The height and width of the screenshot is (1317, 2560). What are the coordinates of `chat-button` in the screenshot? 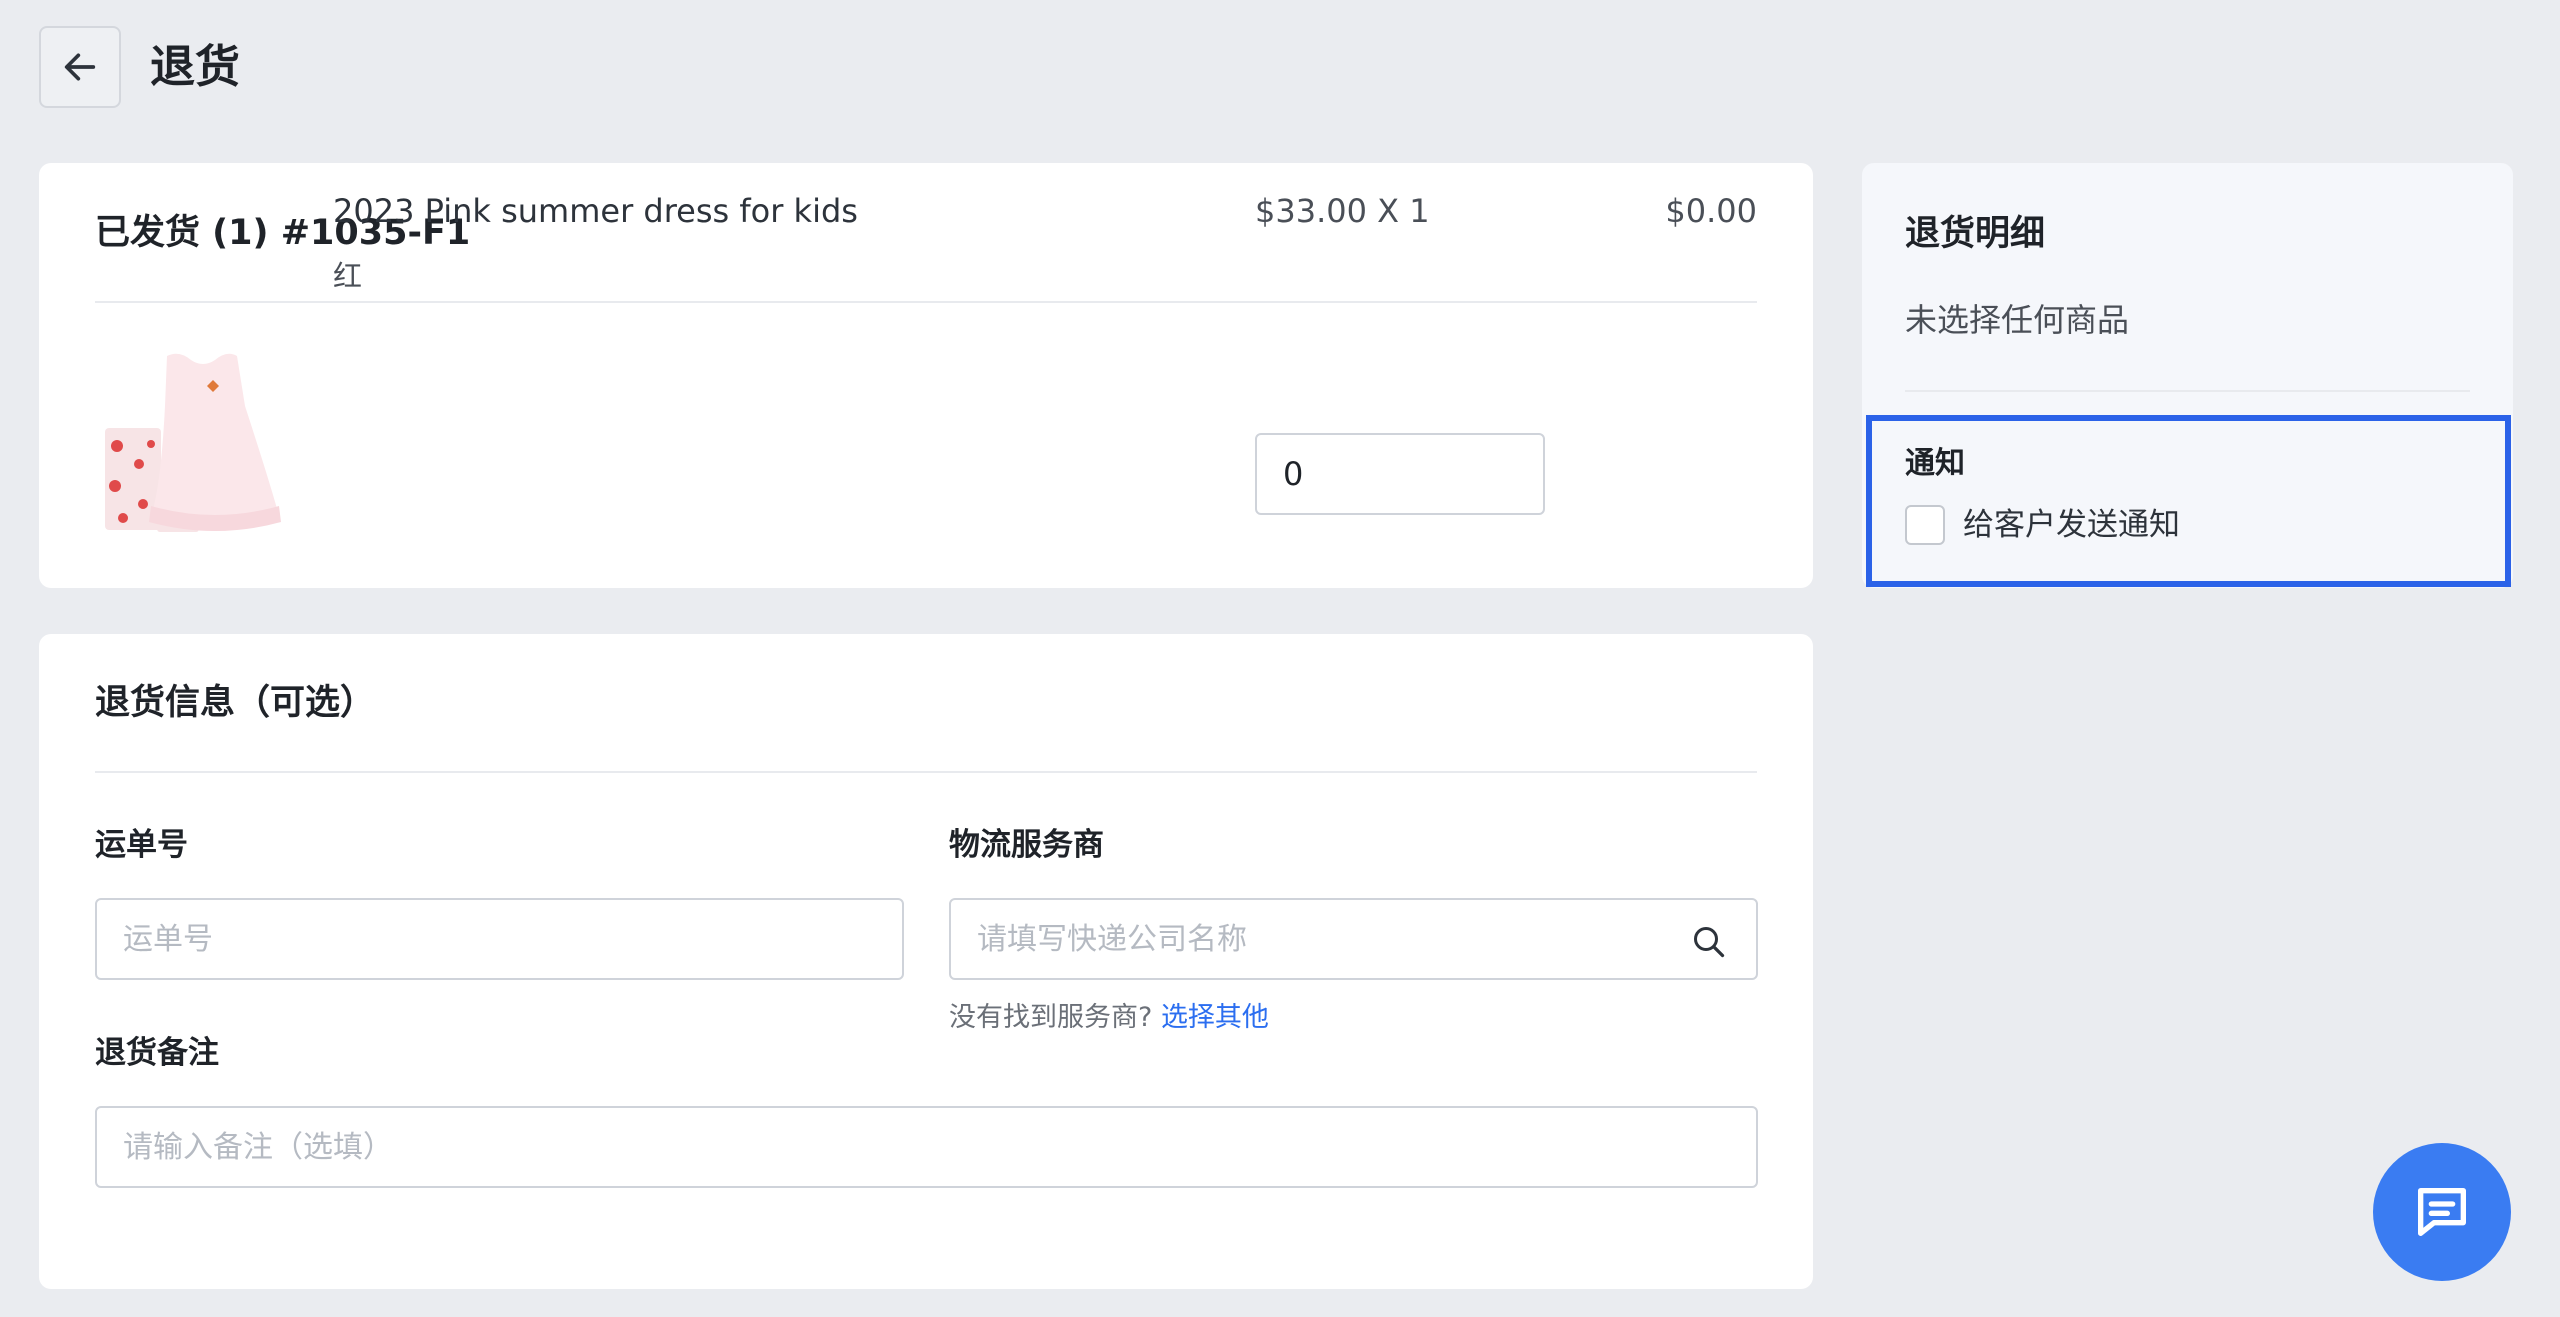 It's located at (2442, 1212).